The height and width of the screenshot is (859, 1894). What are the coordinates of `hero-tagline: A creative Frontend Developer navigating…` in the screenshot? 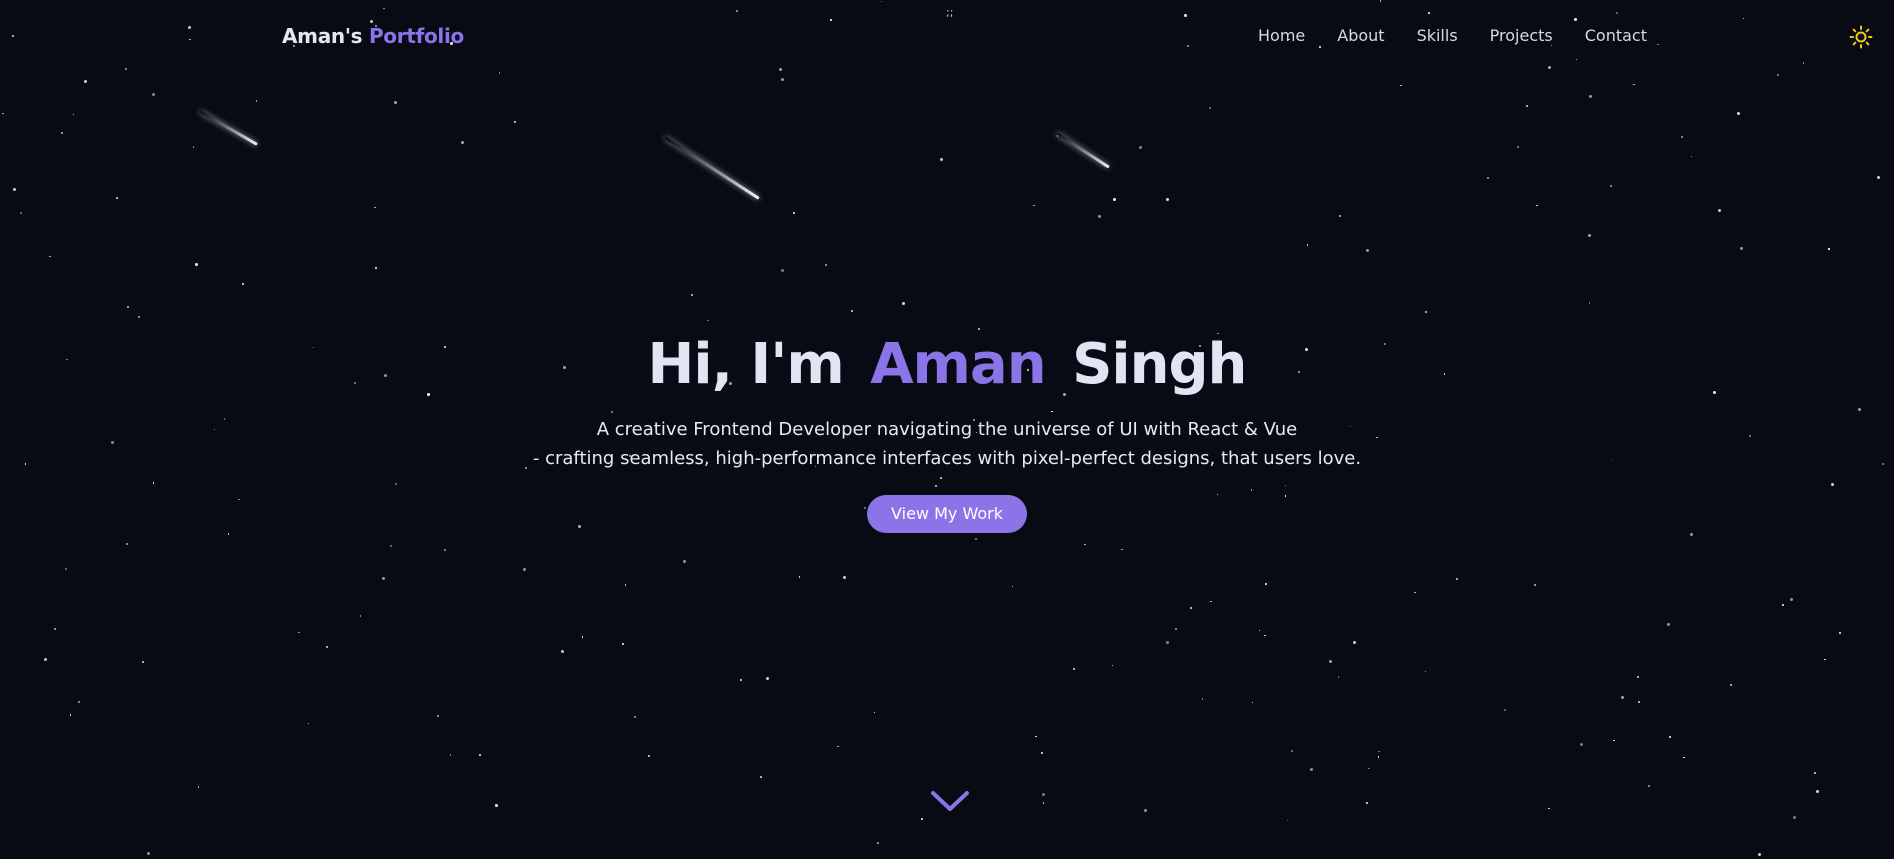 It's located at (947, 444).